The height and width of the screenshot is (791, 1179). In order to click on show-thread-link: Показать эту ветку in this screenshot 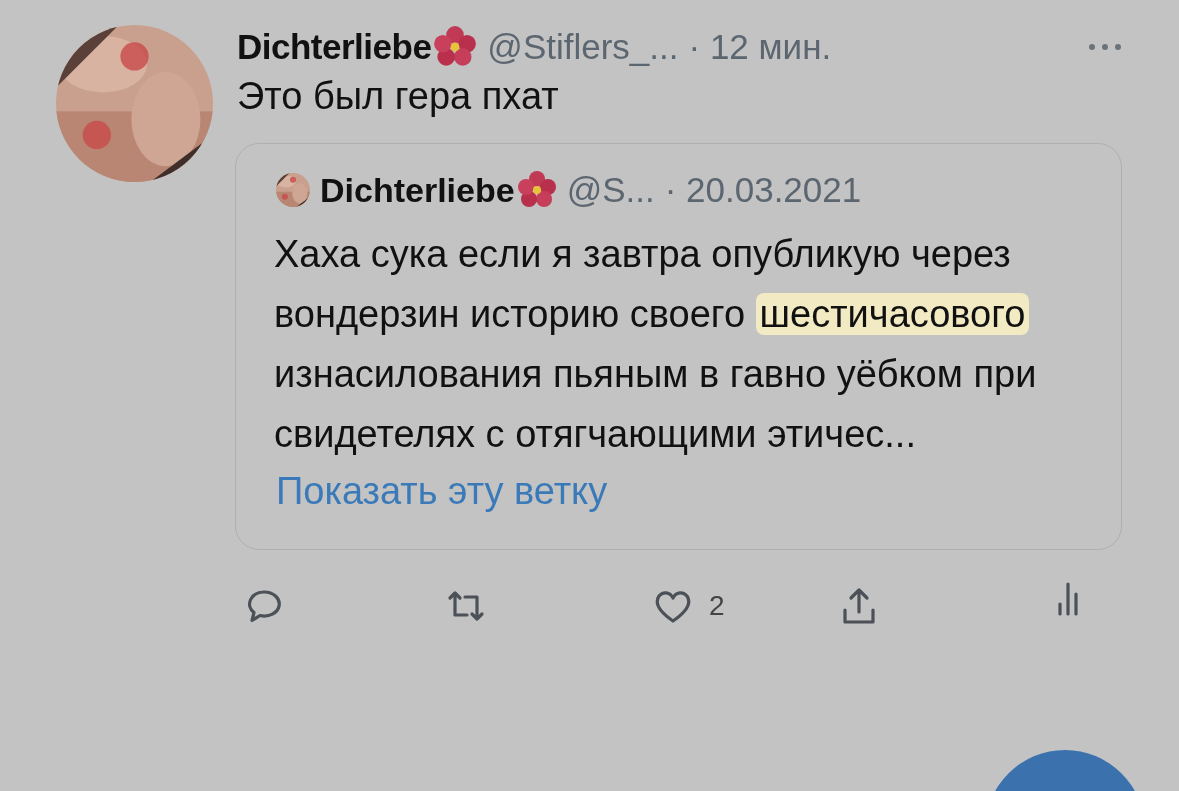, I will do `click(442, 491)`.